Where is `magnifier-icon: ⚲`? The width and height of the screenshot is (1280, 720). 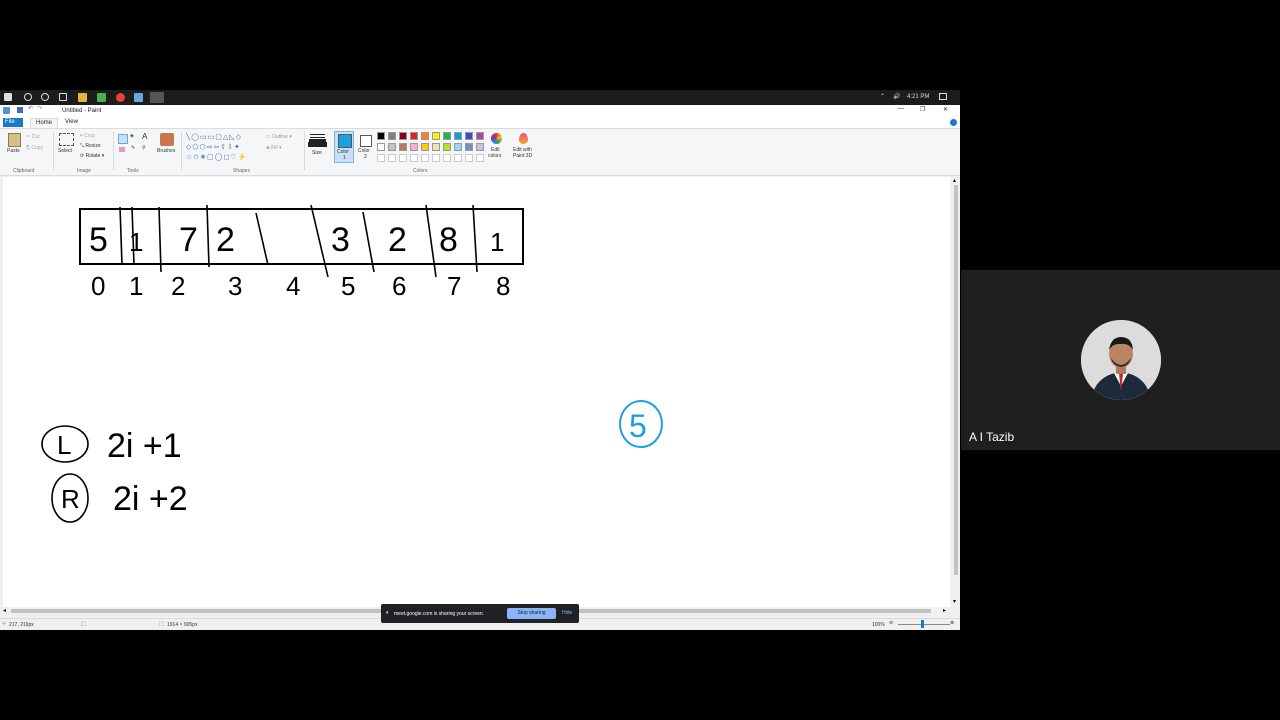 magnifier-icon: ⚲ is located at coordinates (144, 148).